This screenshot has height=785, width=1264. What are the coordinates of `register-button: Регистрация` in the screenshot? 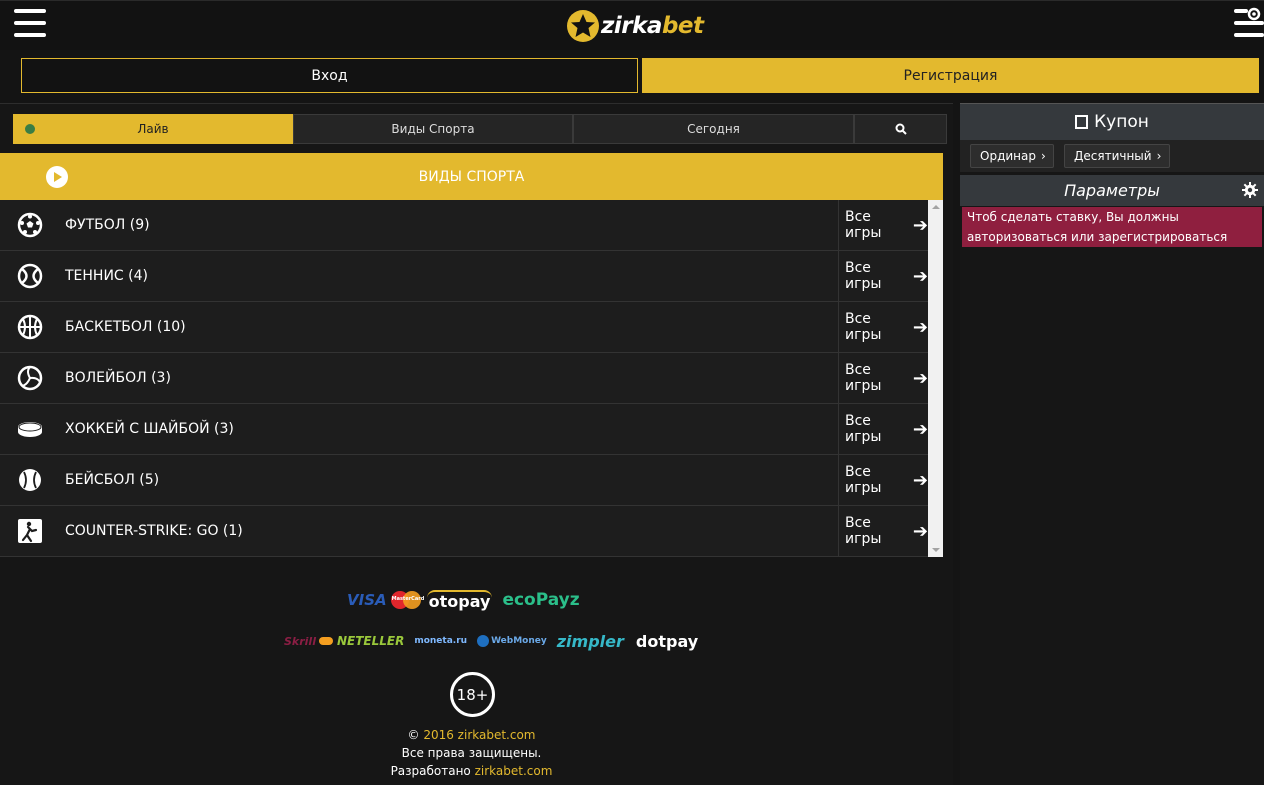 It's located at (950, 75).